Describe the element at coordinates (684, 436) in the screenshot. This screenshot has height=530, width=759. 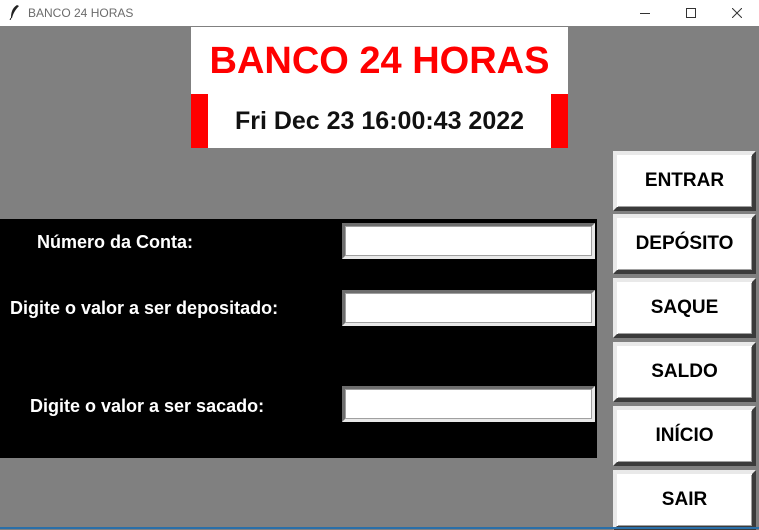
I see `home-button: INÍCIO` at that location.